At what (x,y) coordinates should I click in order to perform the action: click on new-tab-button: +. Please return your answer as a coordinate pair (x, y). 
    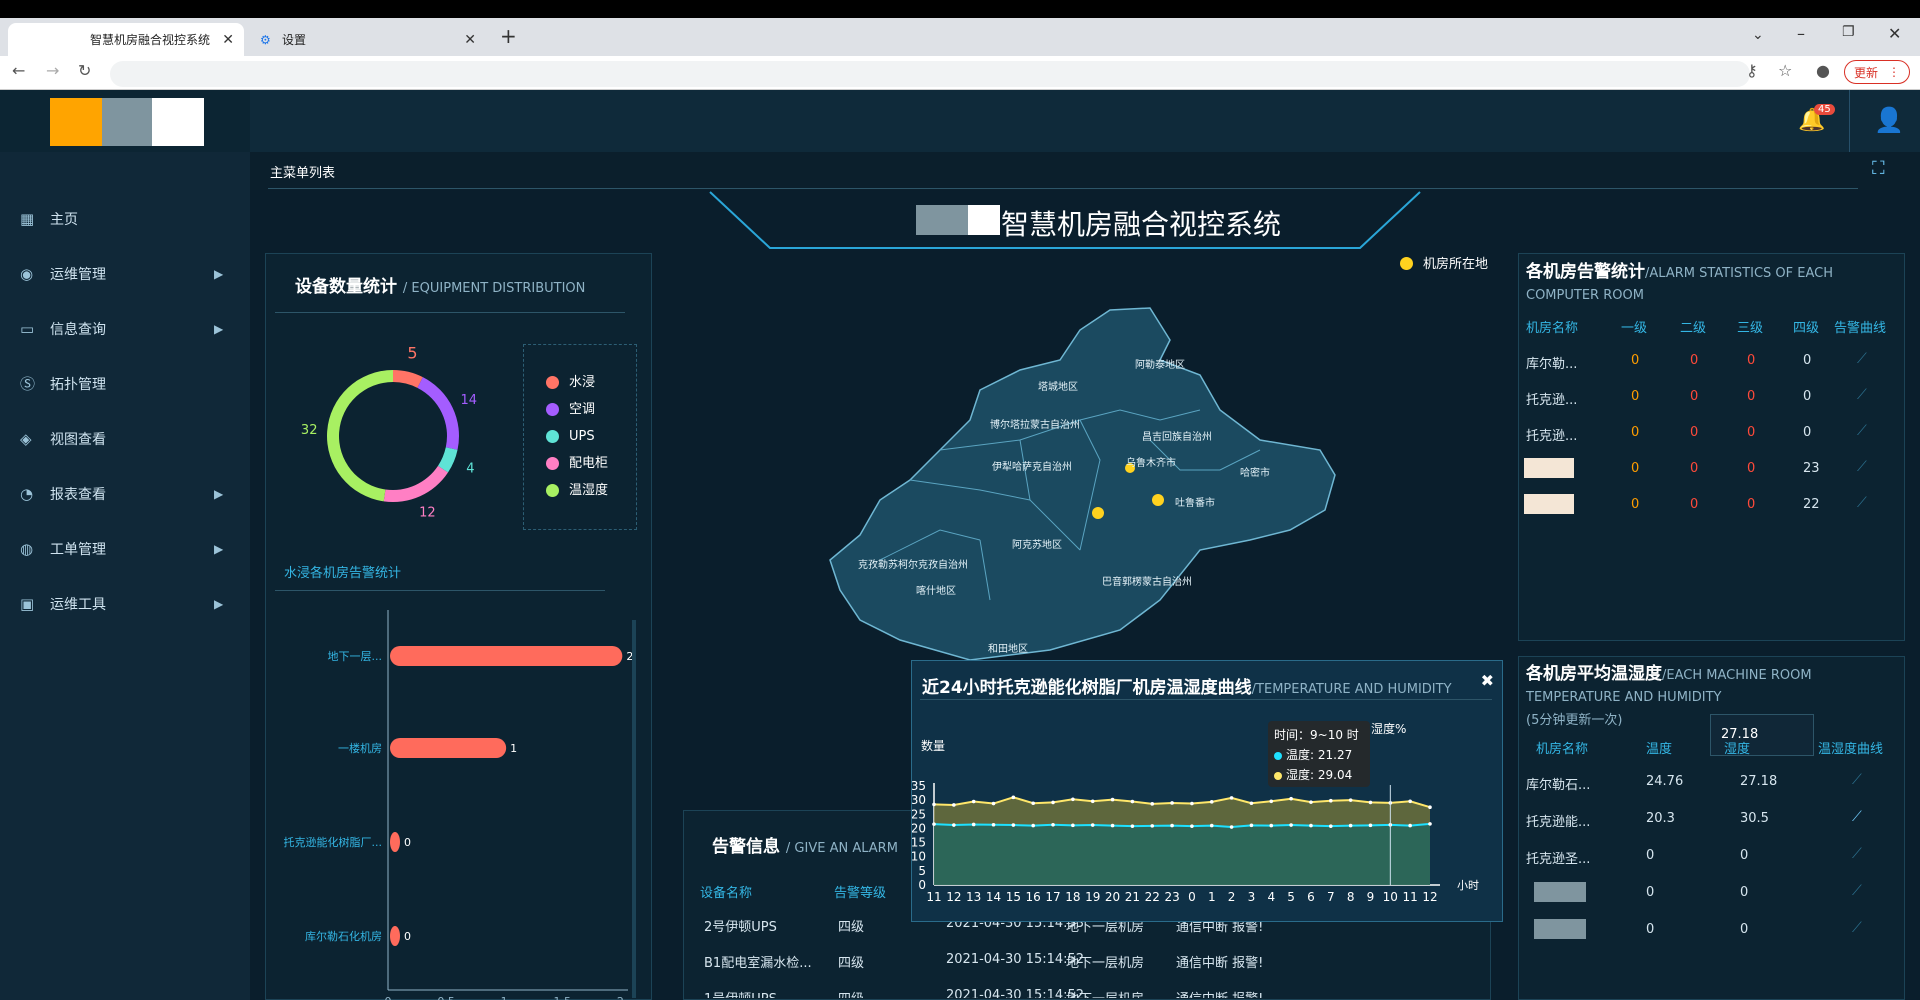
    Looking at the image, I should click on (508, 36).